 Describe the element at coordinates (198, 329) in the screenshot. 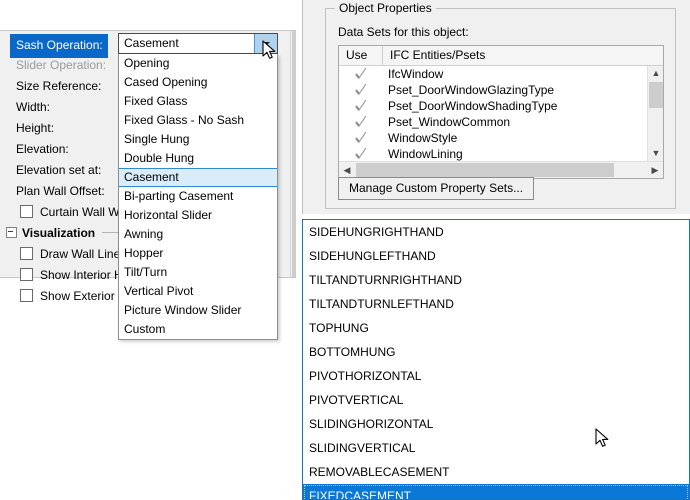

I see `dropdown-item: Custom` at that location.